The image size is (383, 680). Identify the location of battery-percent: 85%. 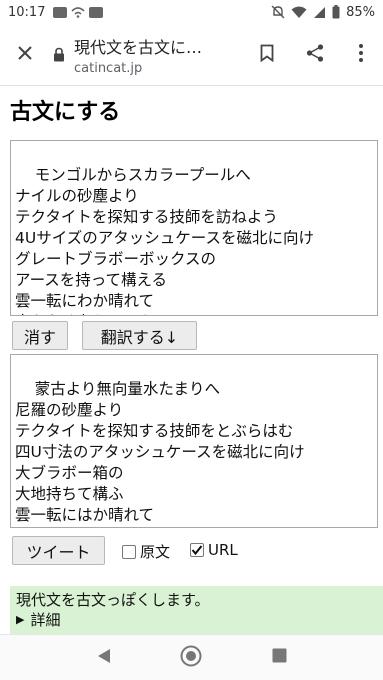
(360, 12).